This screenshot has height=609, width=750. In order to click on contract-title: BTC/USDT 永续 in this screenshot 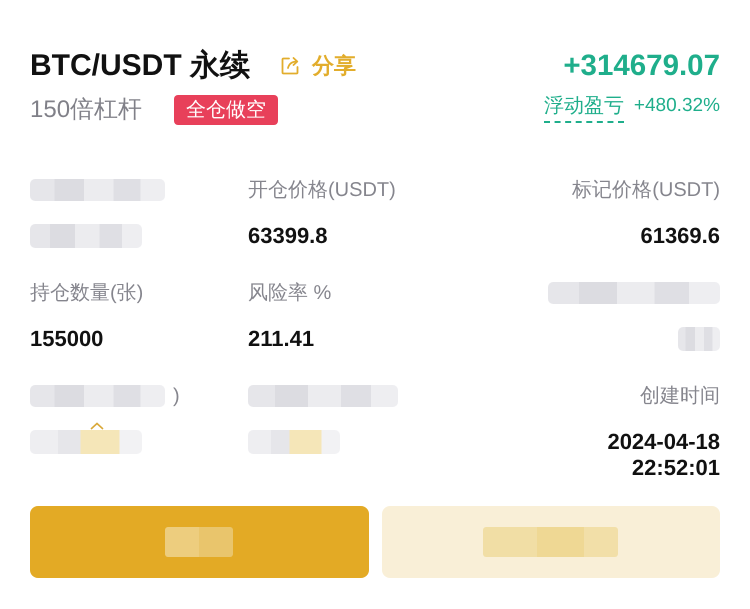, I will do `click(140, 66)`.